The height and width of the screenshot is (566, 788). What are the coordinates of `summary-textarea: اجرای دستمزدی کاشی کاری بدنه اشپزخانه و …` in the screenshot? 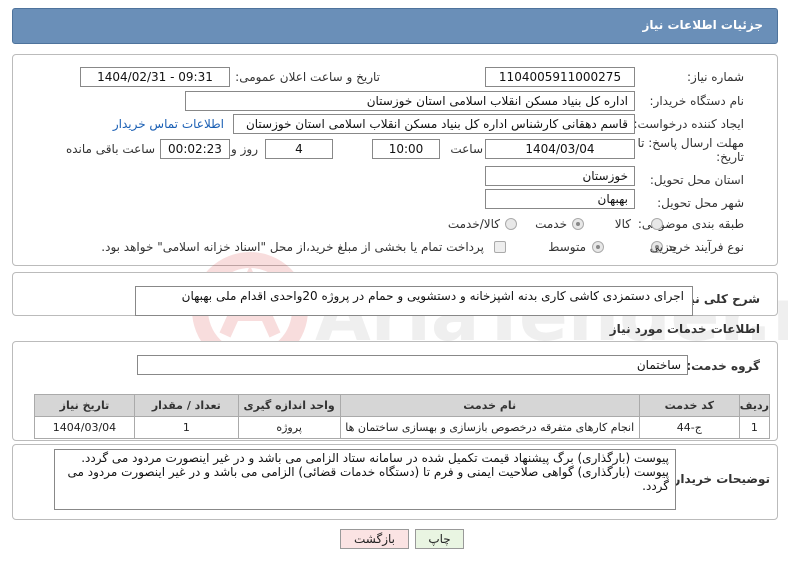 It's located at (414, 301).